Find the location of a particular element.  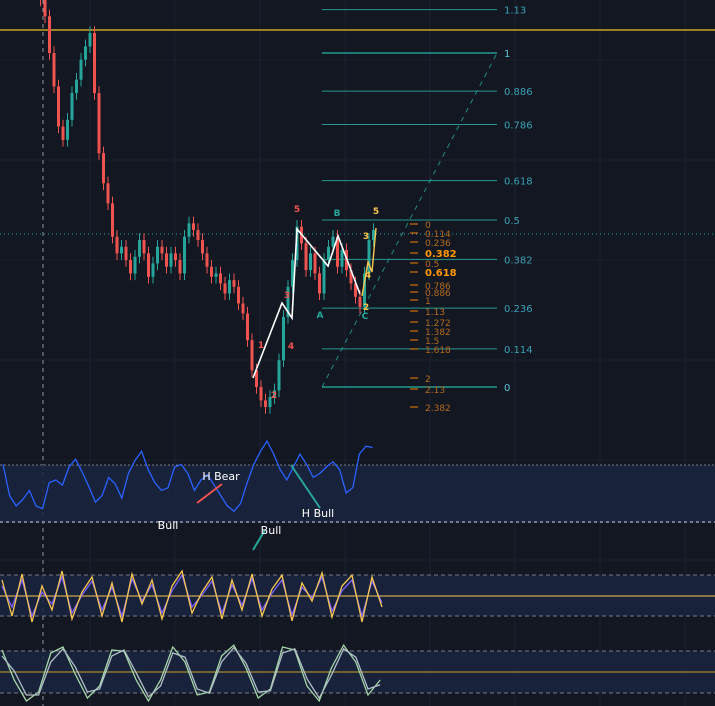

wave-label: A is located at coordinates (320, 316).